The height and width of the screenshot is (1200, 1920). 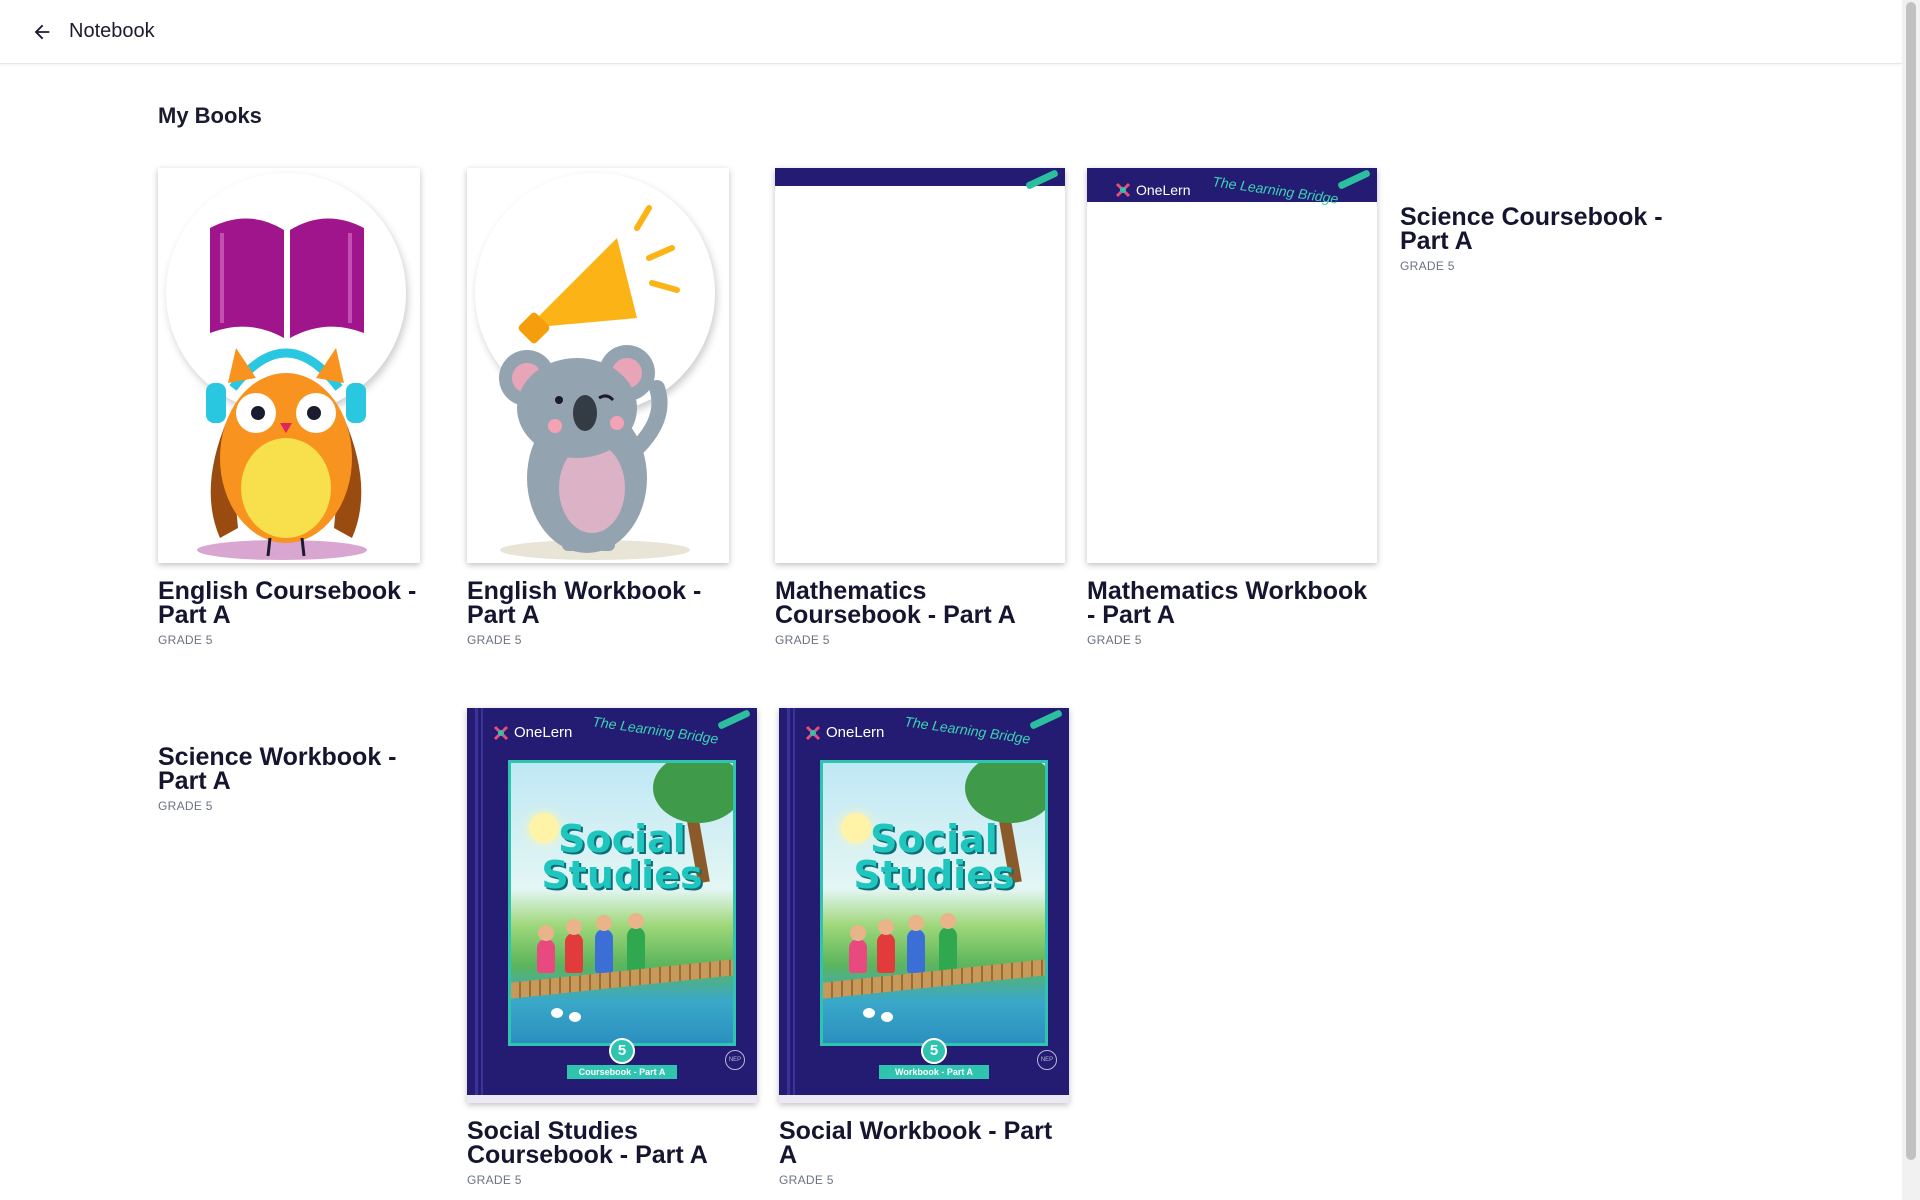 I want to click on book-cover: OneLern The Learning Bridge, so click(x=1232, y=365).